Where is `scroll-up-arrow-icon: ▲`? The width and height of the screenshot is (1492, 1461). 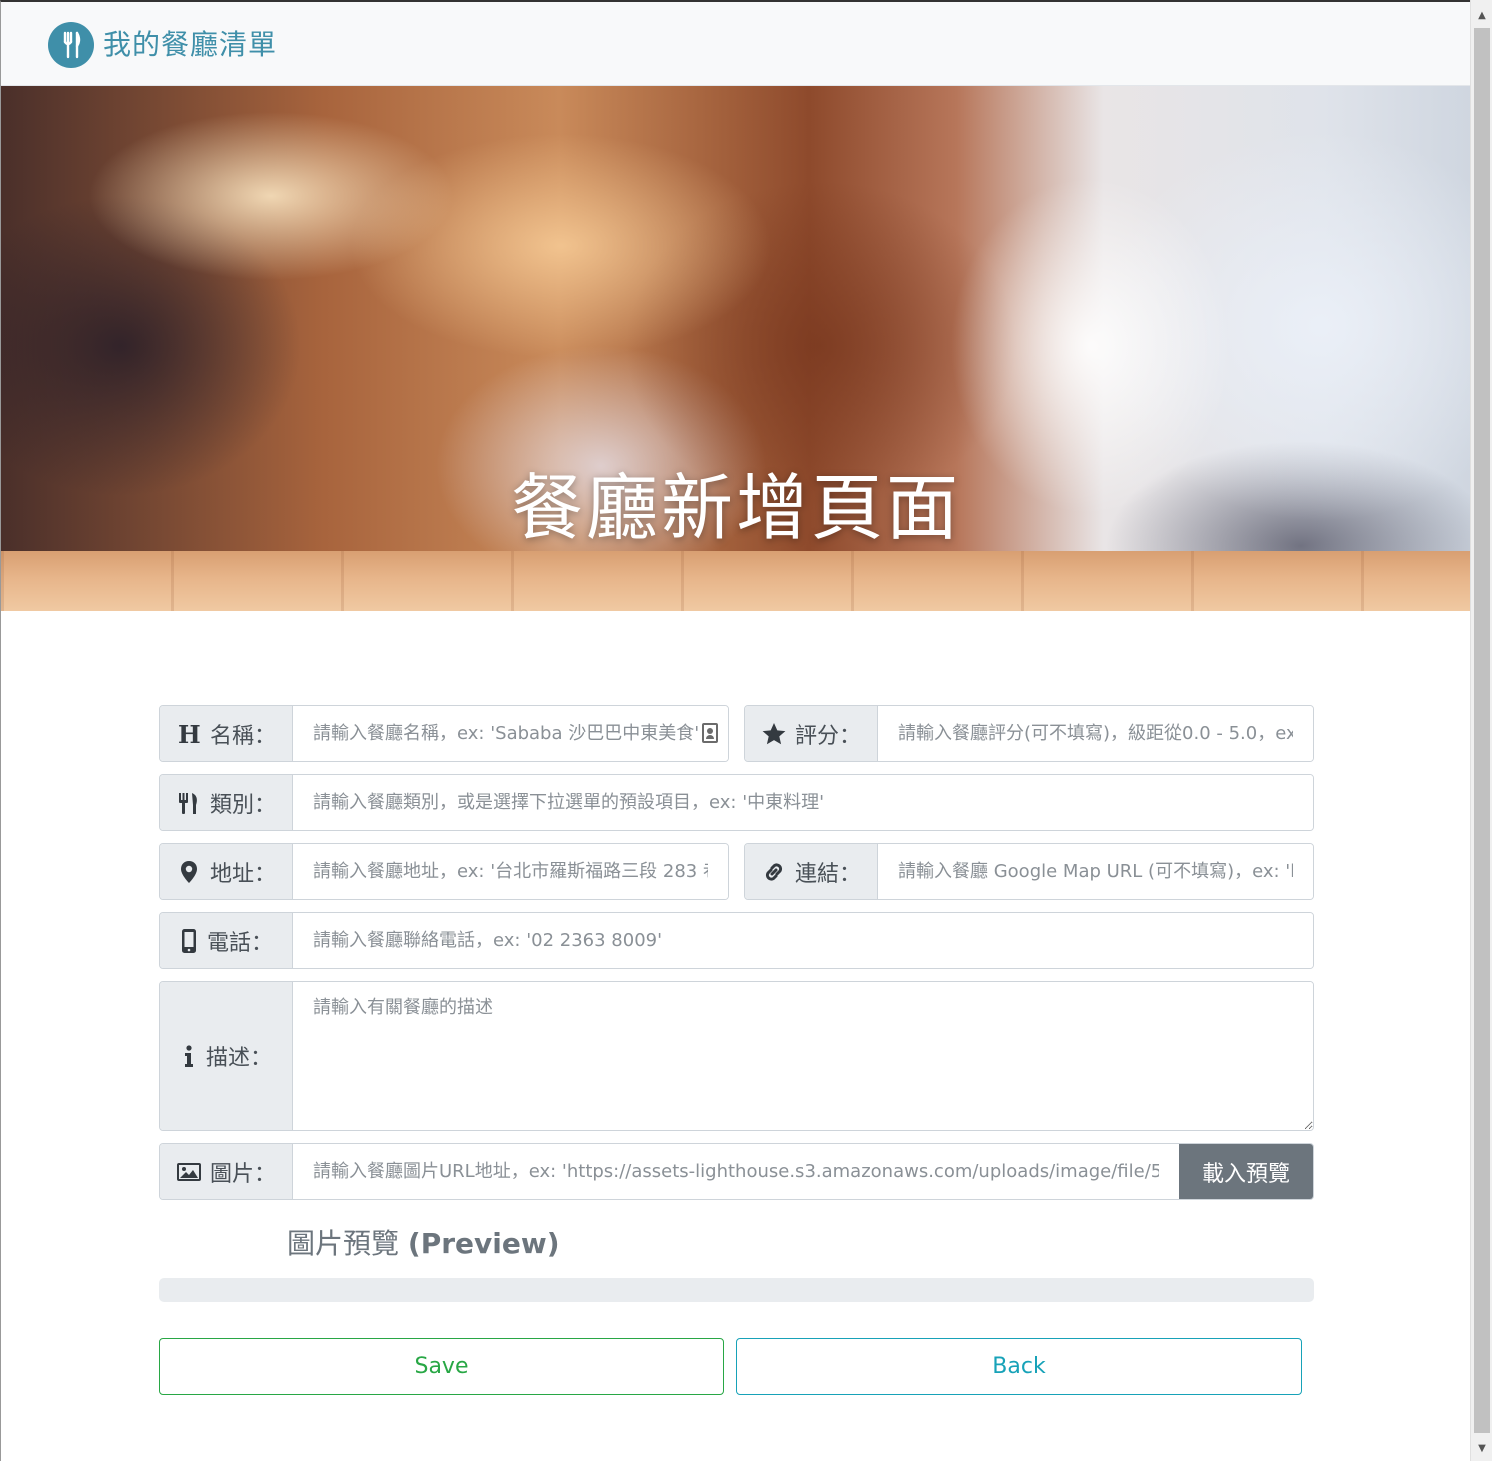 scroll-up-arrow-icon: ▲ is located at coordinates (1481, 16).